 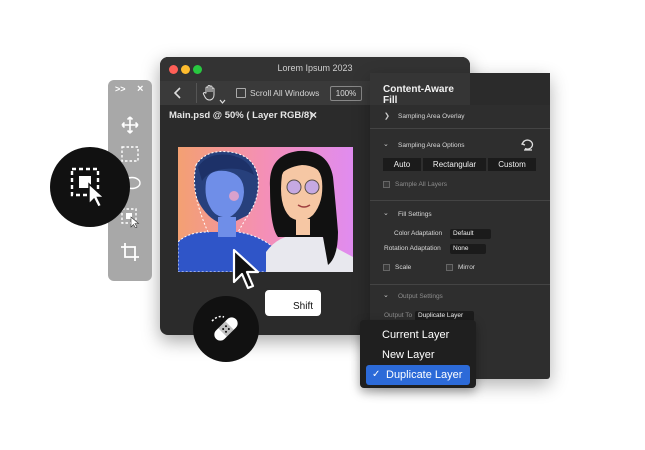 What do you see at coordinates (461, 248) in the screenshot?
I see `rotation-adaptation-value: None` at bounding box center [461, 248].